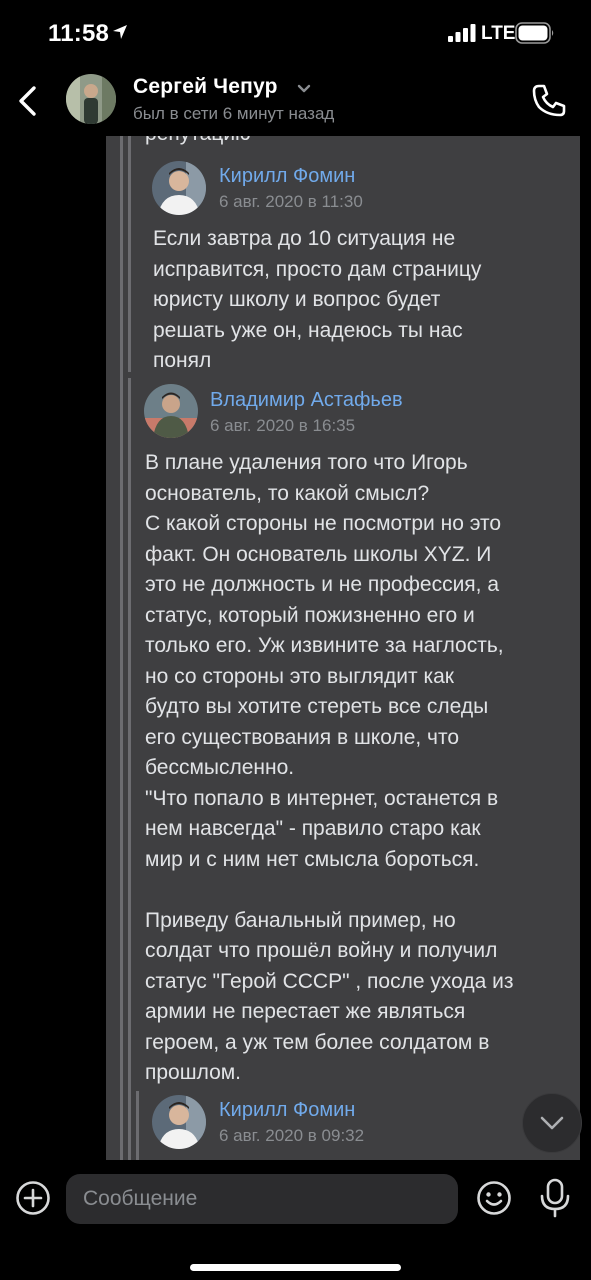  I want to click on smile-icon, so click(494, 1198).